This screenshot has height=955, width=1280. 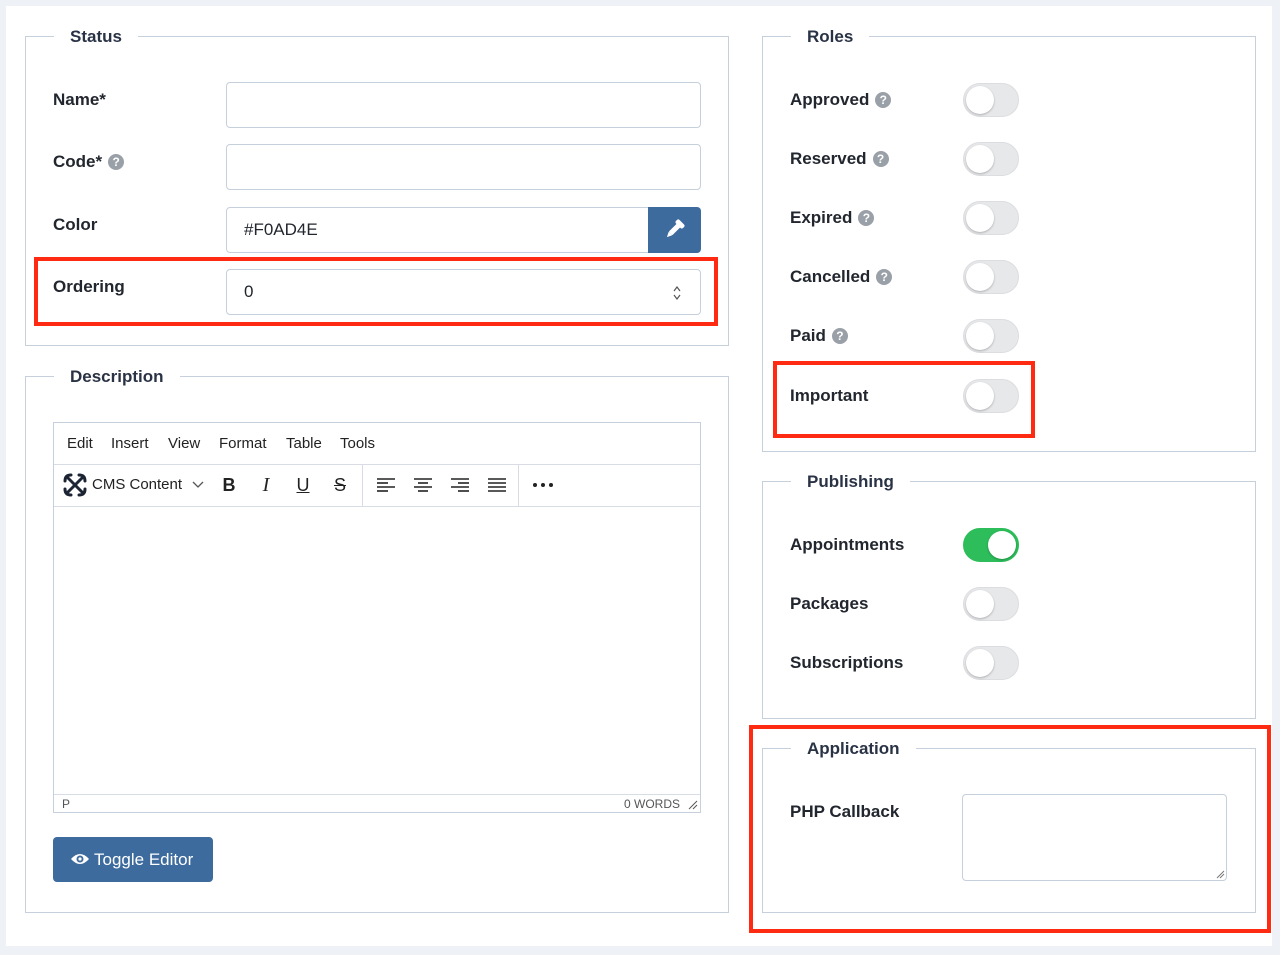 I want to click on role-reserved-text: Reserved, so click(x=828, y=158).